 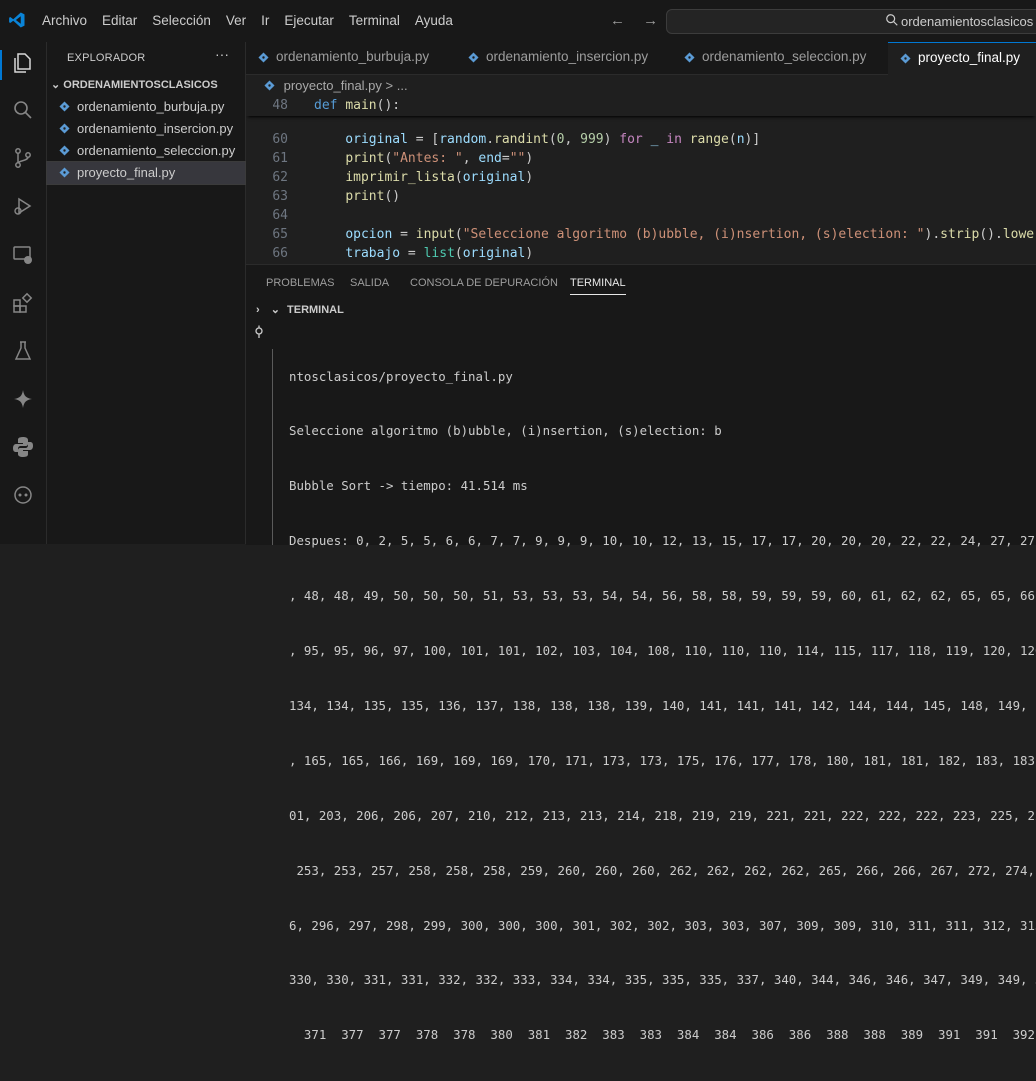 I want to click on explorer-title: EXPLORADOR, so click(x=106, y=58).